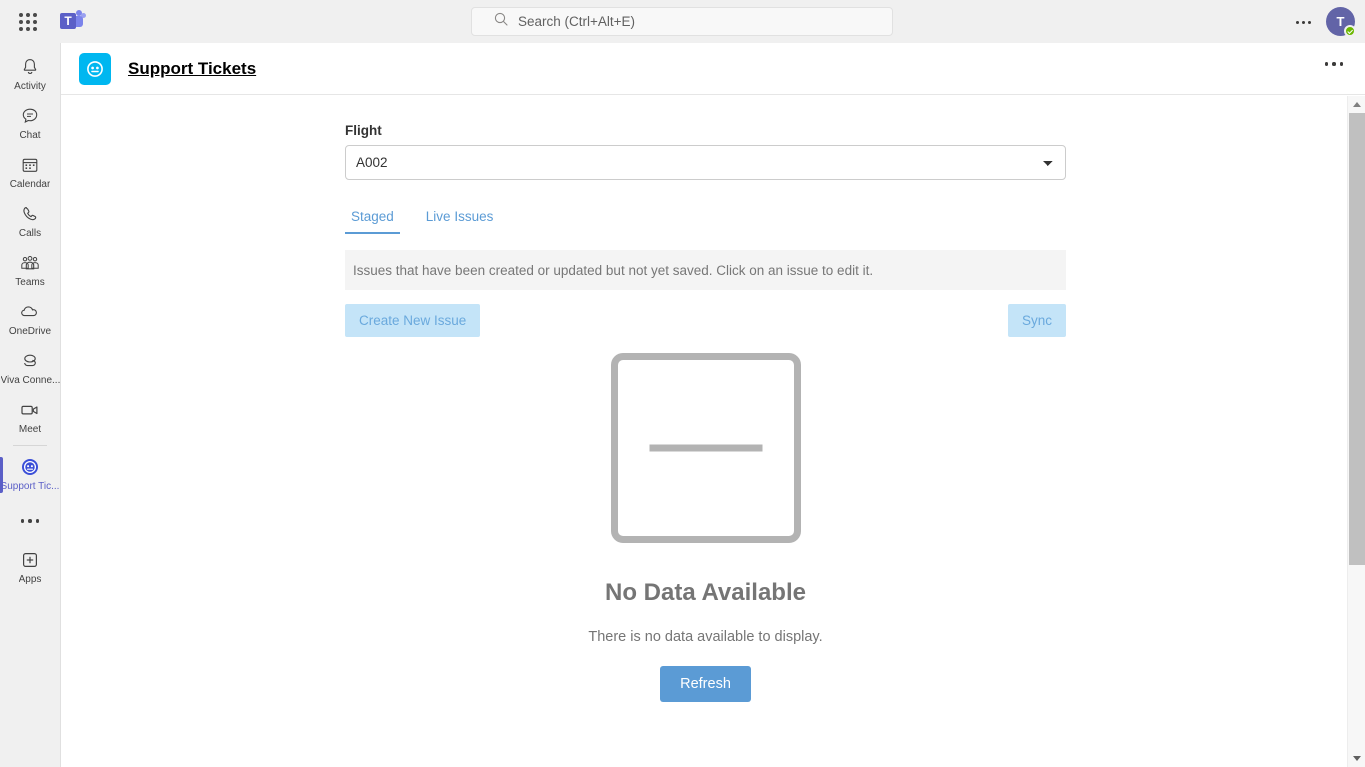 Image resolution: width=1365 pixels, height=767 pixels. I want to click on flight-select: A002, so click(705, 162).